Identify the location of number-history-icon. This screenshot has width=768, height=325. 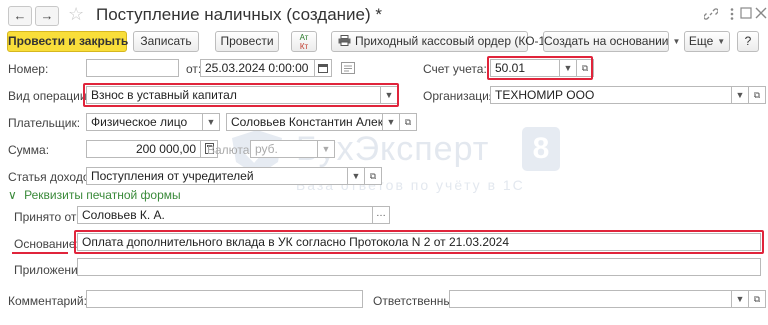
(348, 68).